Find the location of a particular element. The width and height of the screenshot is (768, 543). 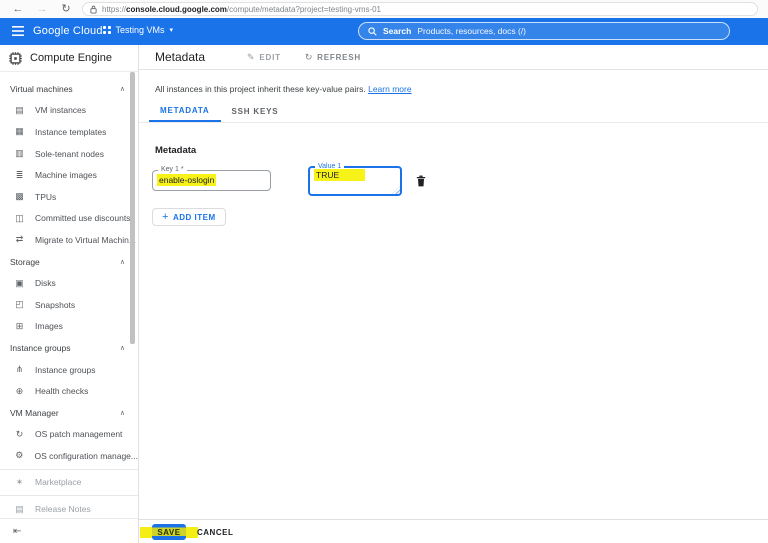

edit-button: ✎ EDIT is located at coordinates (264, 57).